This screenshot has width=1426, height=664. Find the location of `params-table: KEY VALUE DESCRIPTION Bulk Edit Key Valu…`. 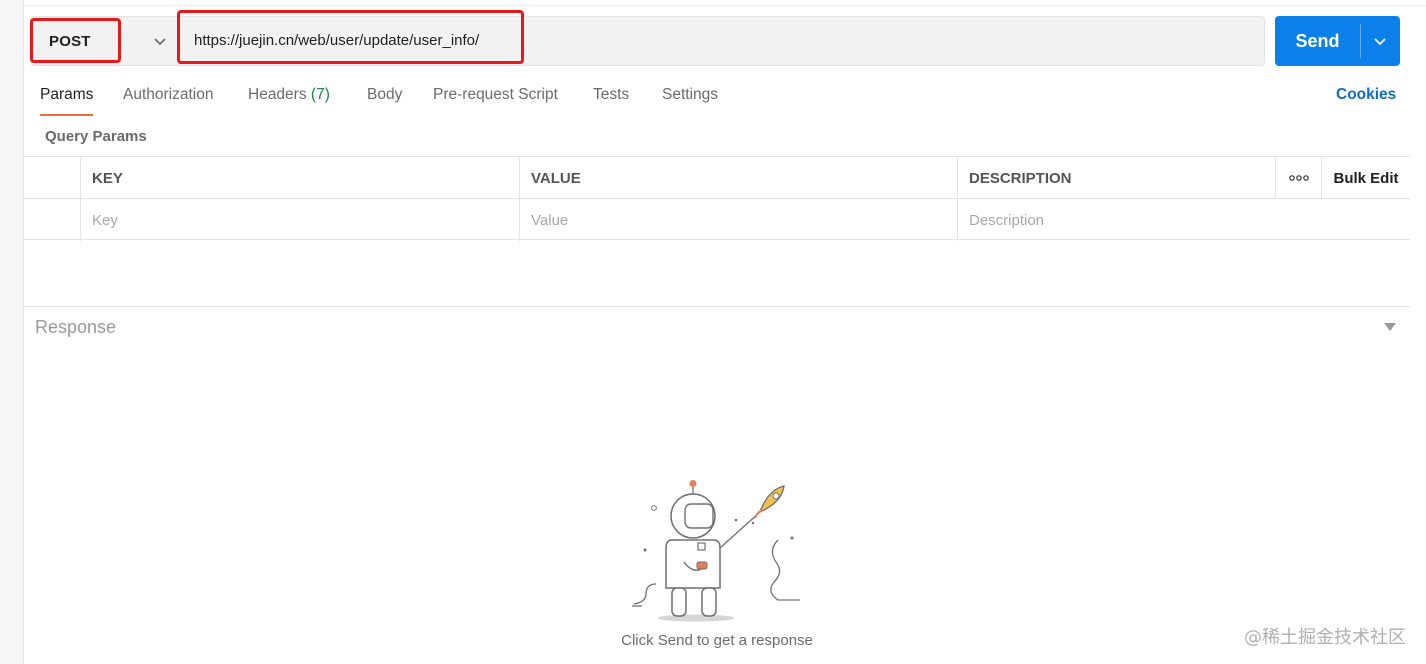

params-table: KEY VALUE DESCRIPTION Bulk Edit Key Valu… is located at coordinates (717, 198).